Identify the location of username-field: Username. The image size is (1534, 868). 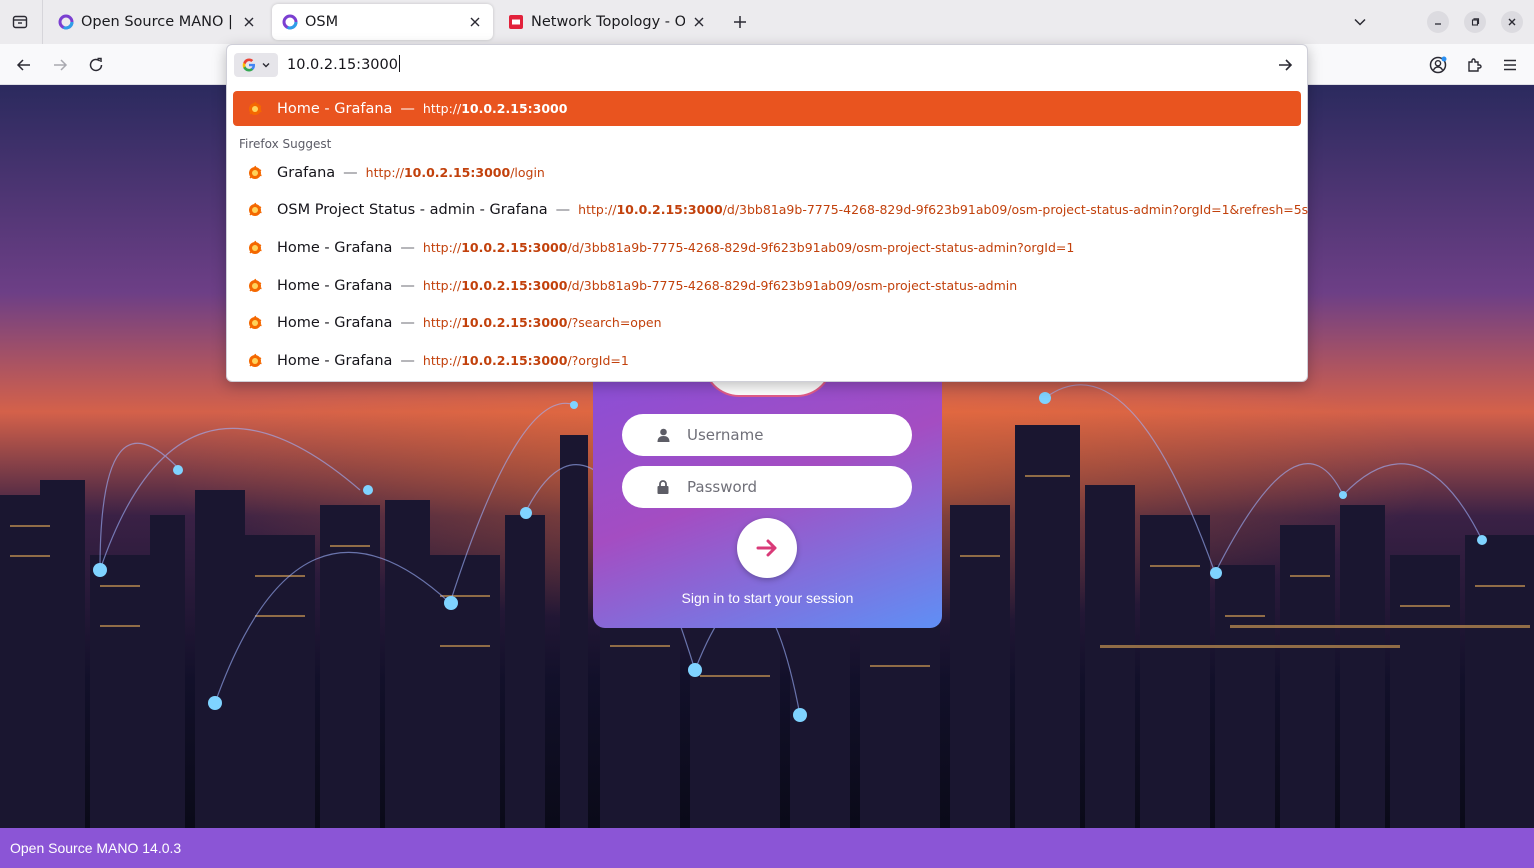
(767, 435).